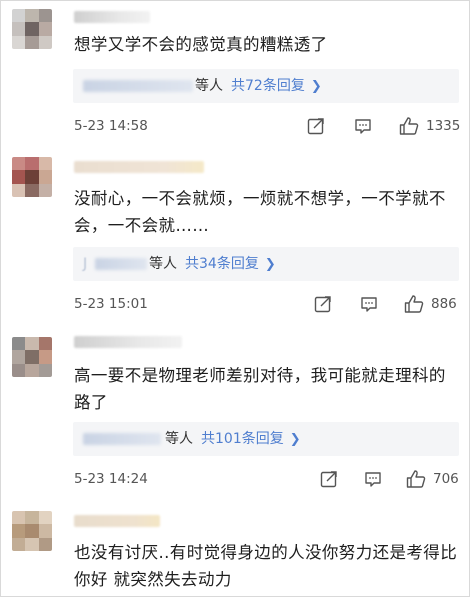  What do you see at coordinates (430, 304) in the screenshot?
I see `like-button: 886` at bounding box center [430, 304].